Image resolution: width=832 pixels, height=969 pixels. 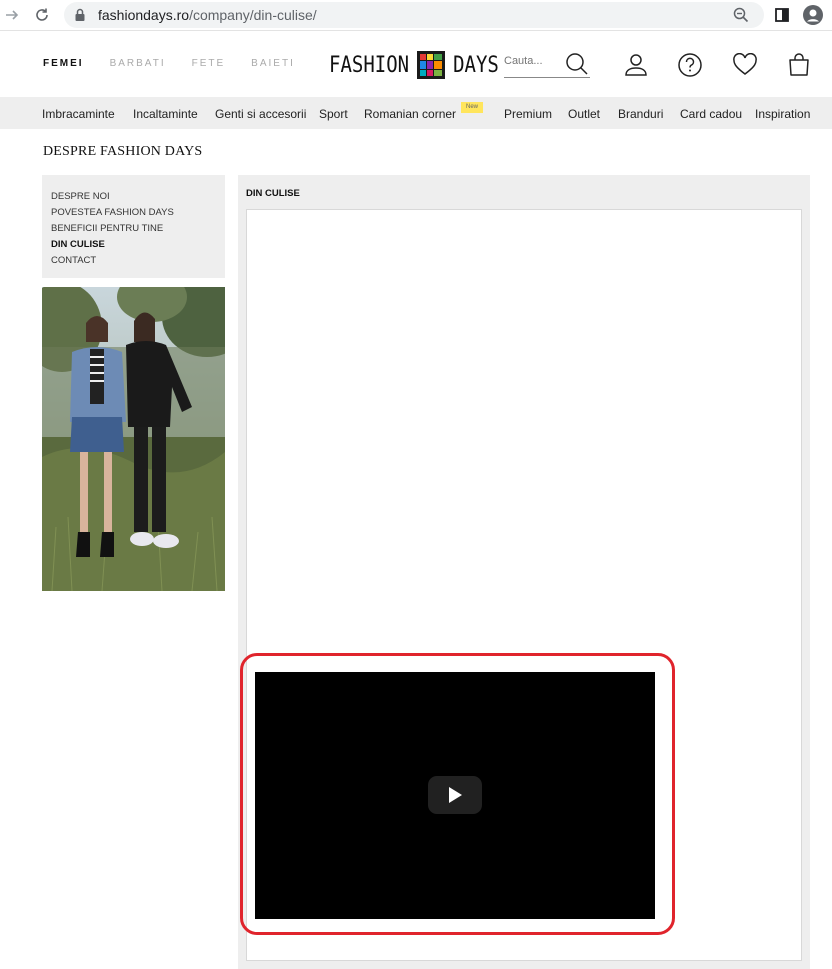 What do you see at coordinates (799, 65) in the screenshot?
I see `shopping-bag-icon` at bounding box center [799, 65].